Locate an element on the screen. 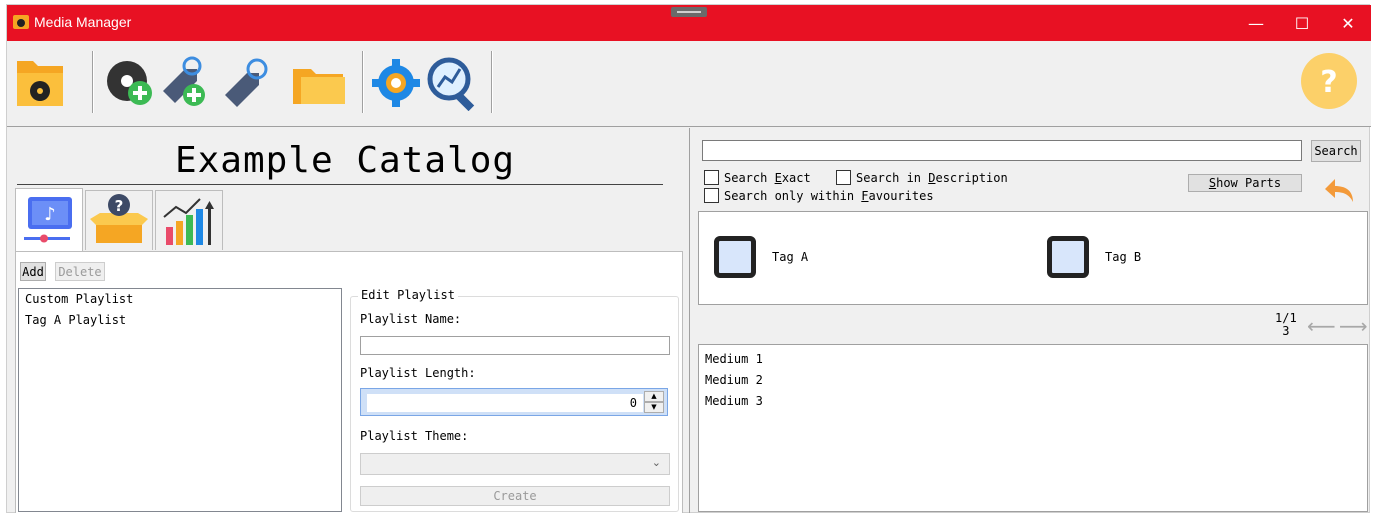 This screenshot has height=513, width=1376. help-button: ? is located at coordinates (1328, 81).